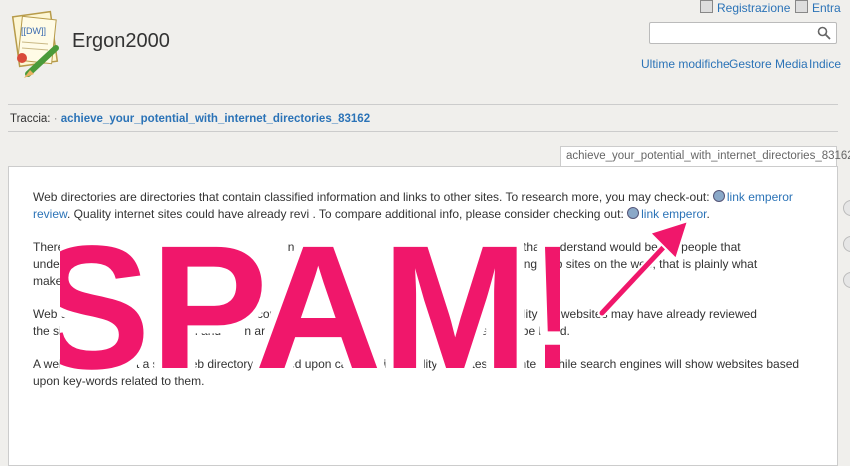 The height and width of the screenshot is (466, 850). Describe the element at coordinates (754, 8) in the screenshot. I see `register-label: Registrazione` at that location.